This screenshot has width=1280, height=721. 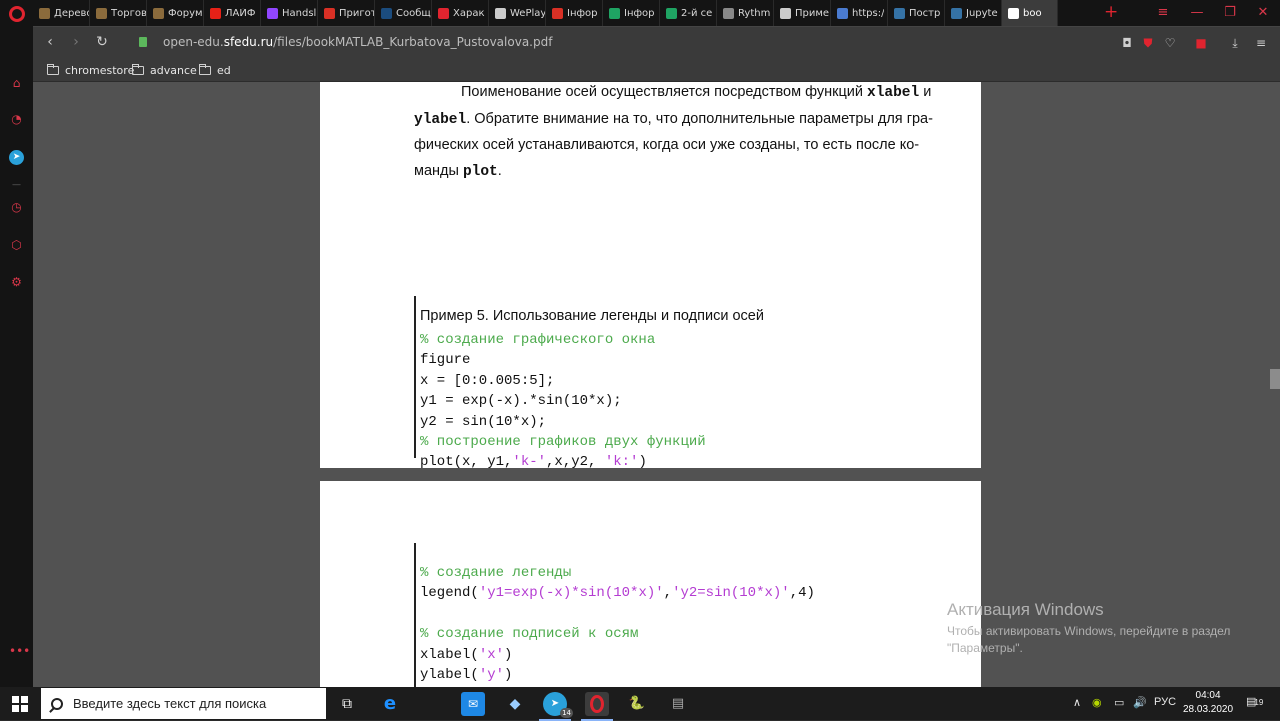 I want to click on heart-icon: ♡, so click(x=1170, y=43).